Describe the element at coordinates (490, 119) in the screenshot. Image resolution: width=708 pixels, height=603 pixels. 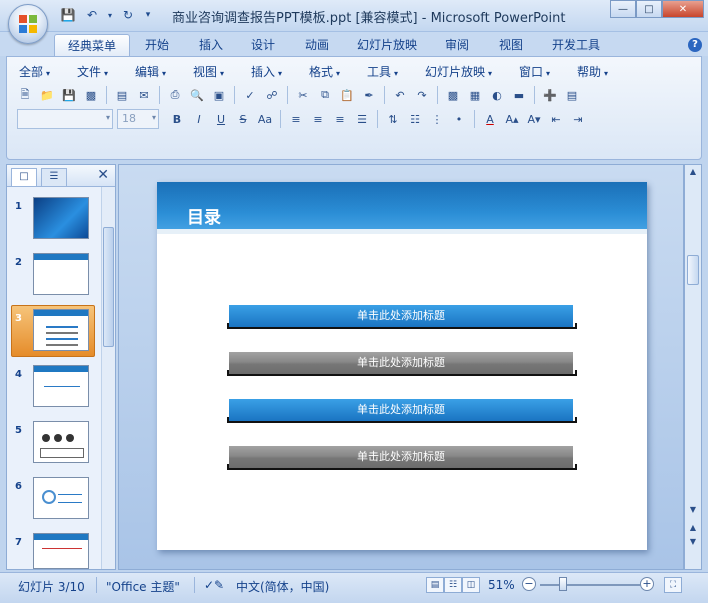
I see `font-color-icon: A` at that location.